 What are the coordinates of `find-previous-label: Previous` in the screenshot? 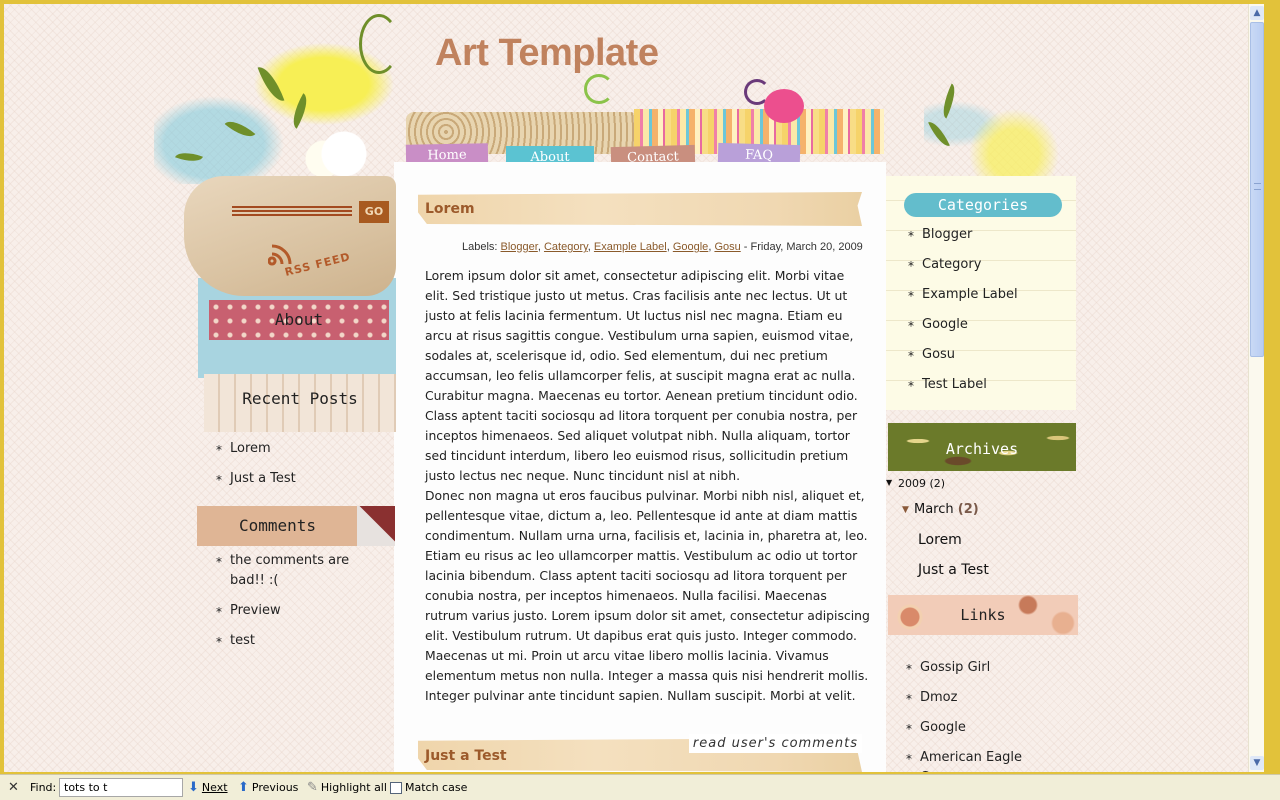 It's located at (275, 787).